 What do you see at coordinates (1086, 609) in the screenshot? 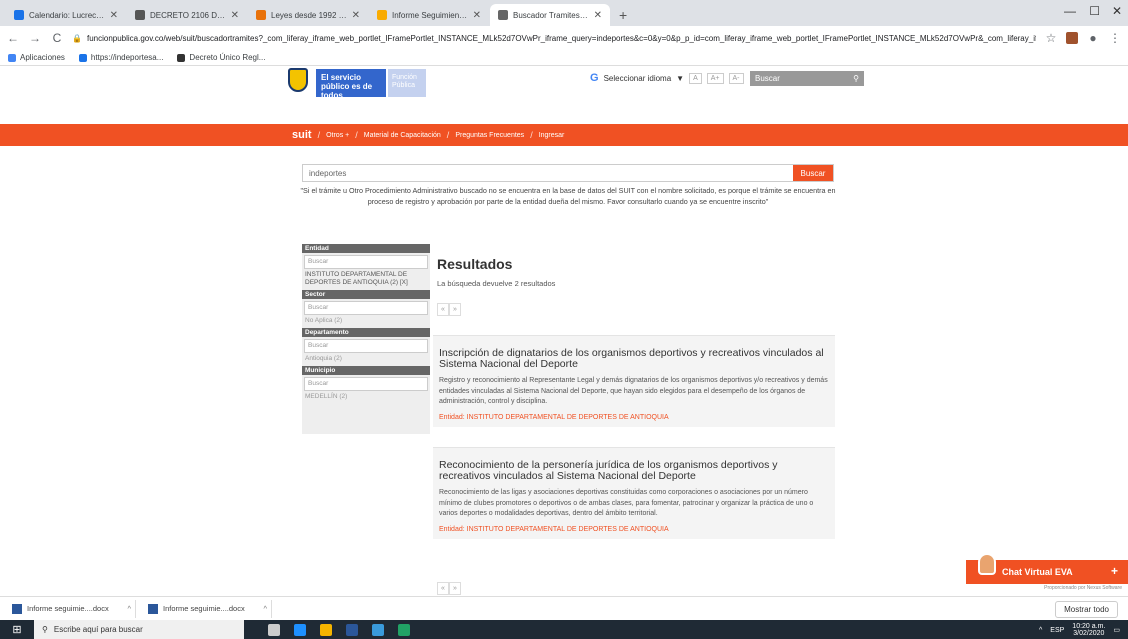
I see `show-all-downloads-button: Mostrar todo` at bounding box center [1086, 609].